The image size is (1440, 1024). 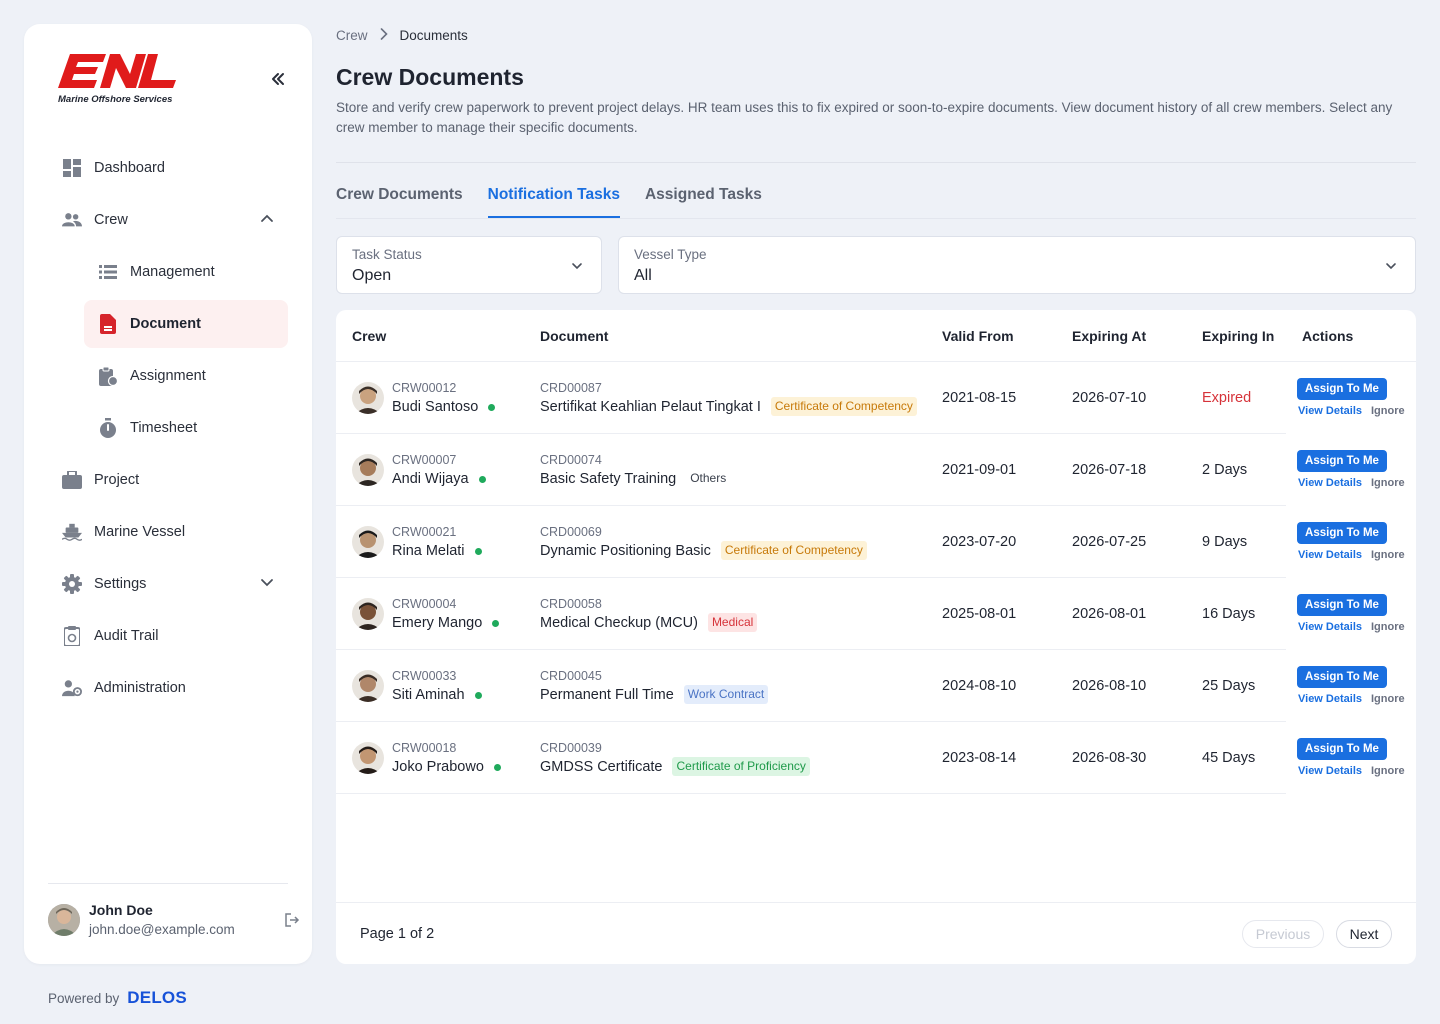 I want to click on sidebar-item-label: Marine Vessel, so click(x=140, y=532).